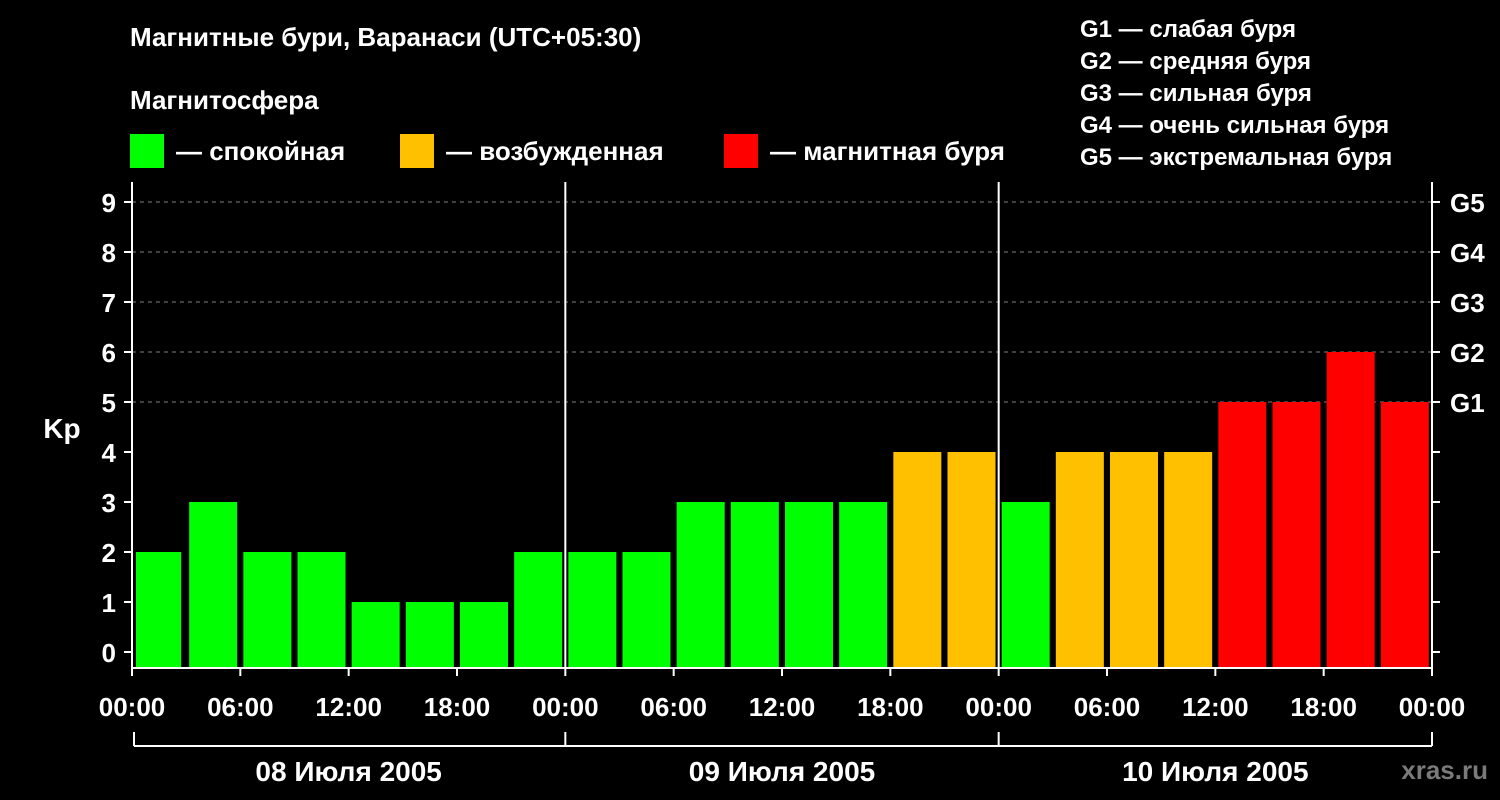 This screenshot has width=1500, height=800. What do you see at coordinates (1215, 771) in the screenshot?
I see `day-label: 10 Июля 2005` at bounding box center [1215, 771].